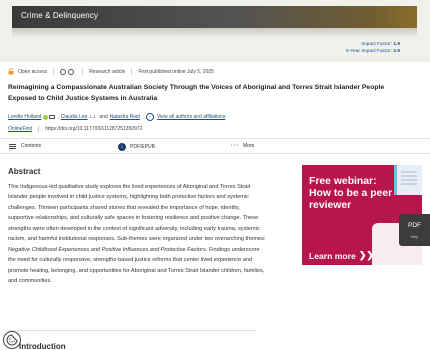  I want to click on pdf-epub-label: PDF/EPUB, so click(143, 147).